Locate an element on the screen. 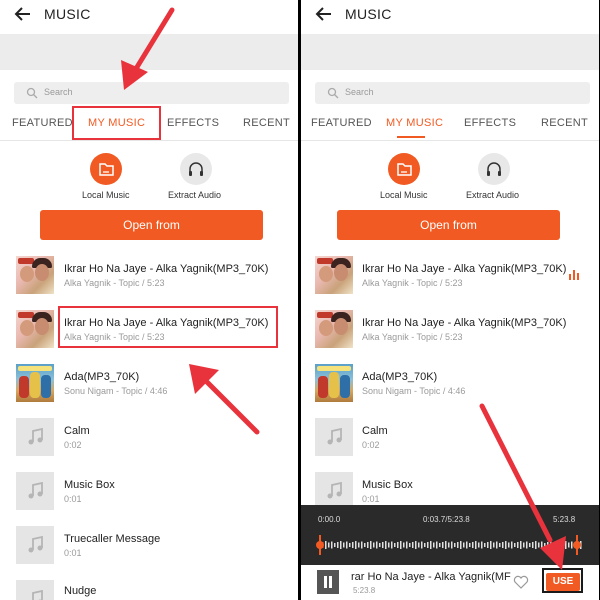 The height and width of the screenshot is (600, 600). track-title: Nudge is located at coordinates (80, 591).